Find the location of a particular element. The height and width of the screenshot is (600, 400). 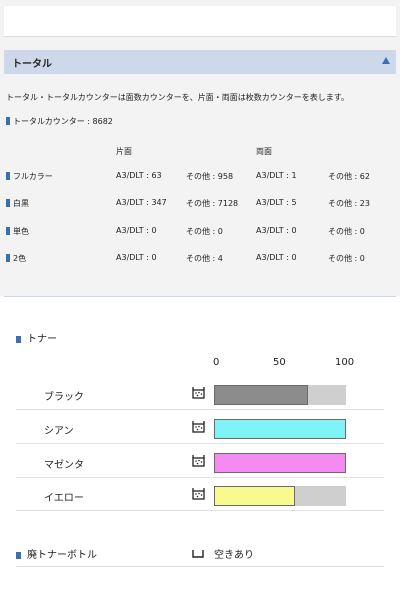

waste-toner-row: 廃トナーボトル 空きあり is located at coordinates (200, 553).